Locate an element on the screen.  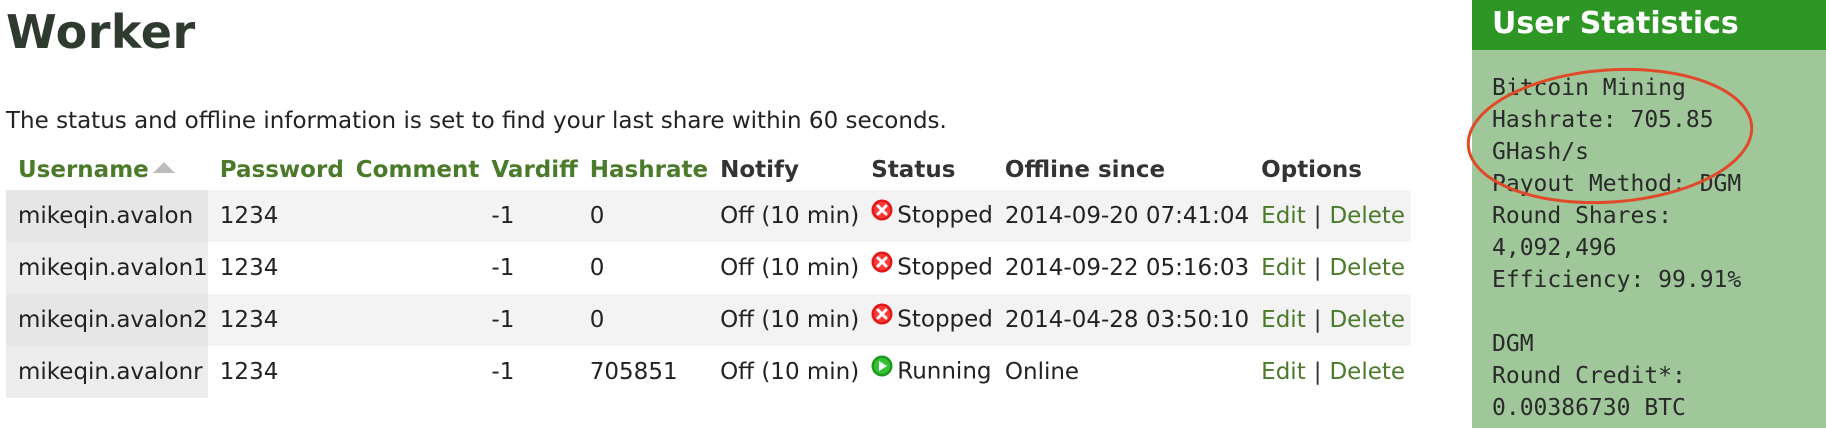
user-statistics-title: User Statistics is located at coordinates (1649, 25).